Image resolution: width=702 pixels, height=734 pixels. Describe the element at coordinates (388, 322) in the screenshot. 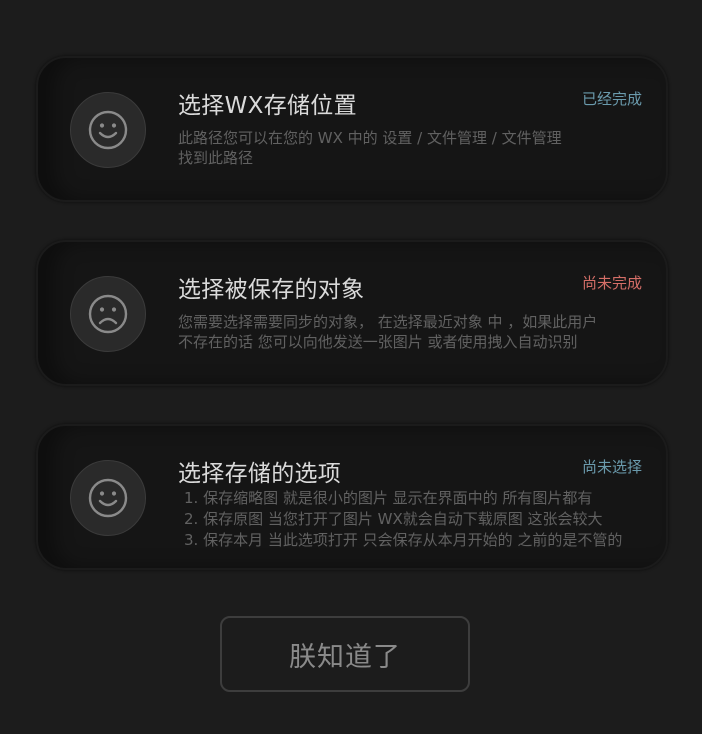

I see `description-line: 您需要选择需要同步的对象， 在选择最近对象 中 ，如果此用户` at that location.